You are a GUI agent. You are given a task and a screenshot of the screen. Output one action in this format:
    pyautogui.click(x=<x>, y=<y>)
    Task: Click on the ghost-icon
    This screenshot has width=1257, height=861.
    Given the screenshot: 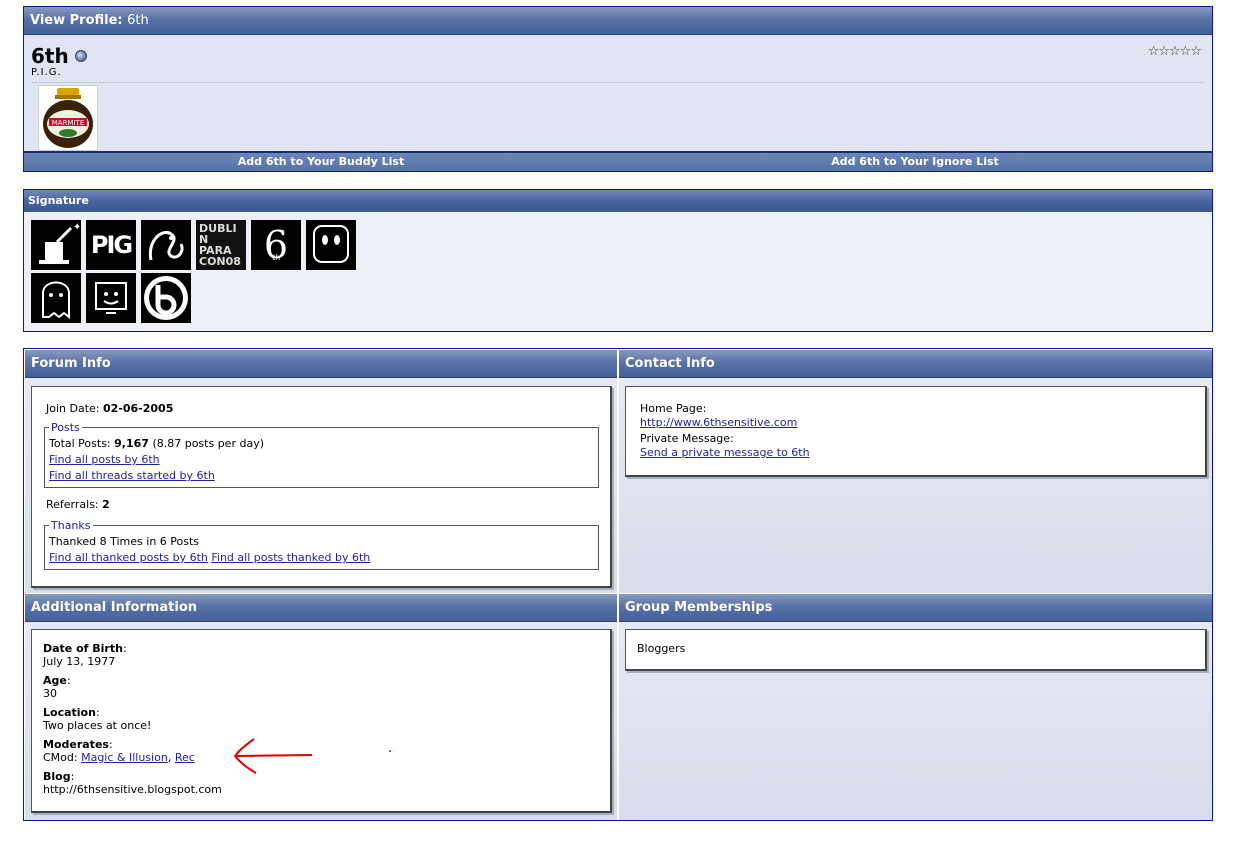 What is the action you would take?
    pyautogui.click(x=56, y=298)
    